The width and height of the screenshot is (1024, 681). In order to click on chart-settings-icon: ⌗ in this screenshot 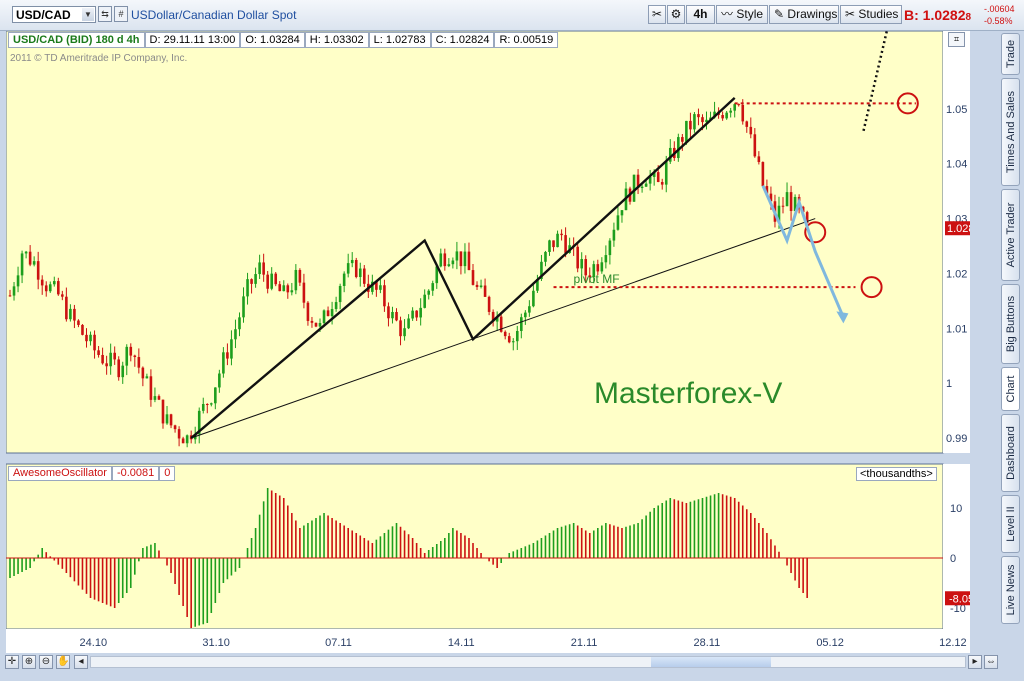, I will do `click(956, 39)`.